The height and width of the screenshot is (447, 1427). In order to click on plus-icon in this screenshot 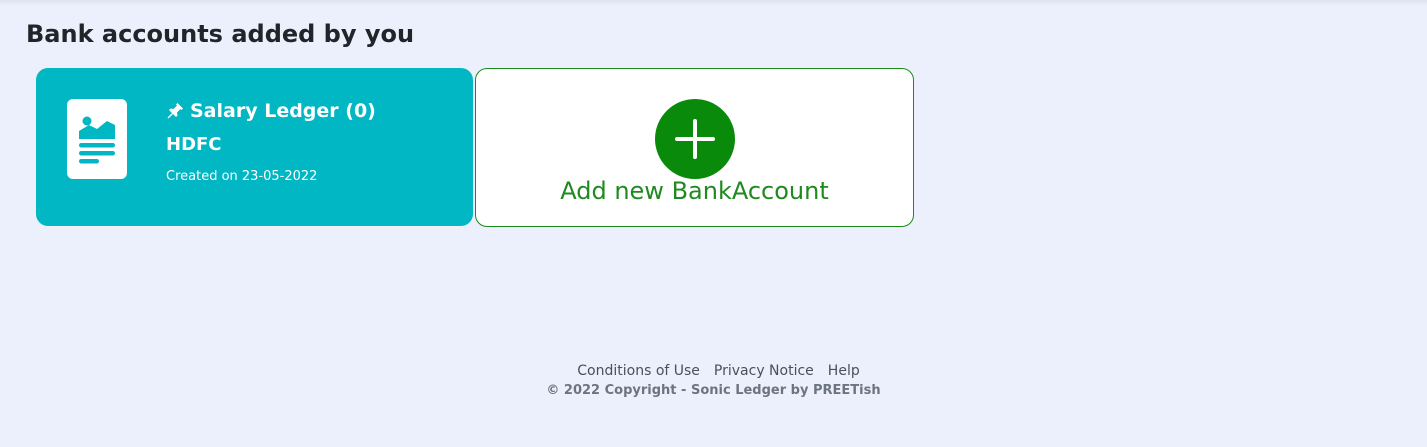, I will do `click(695, 139)`.